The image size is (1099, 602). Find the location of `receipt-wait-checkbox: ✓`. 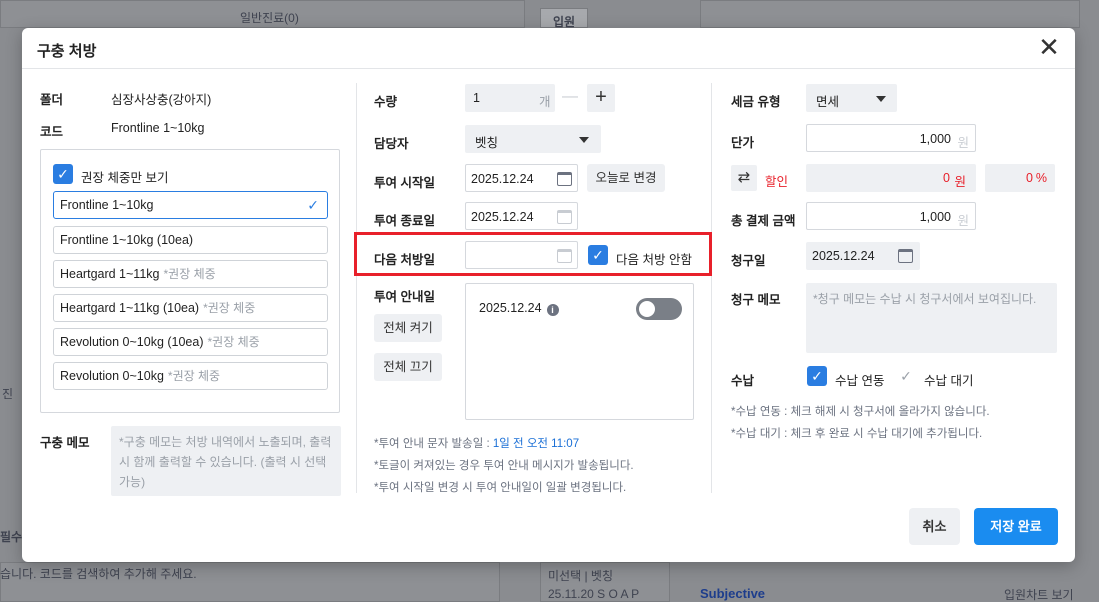

receipt-wait-checkbox: ✓ is located at coordinates (906, 376).